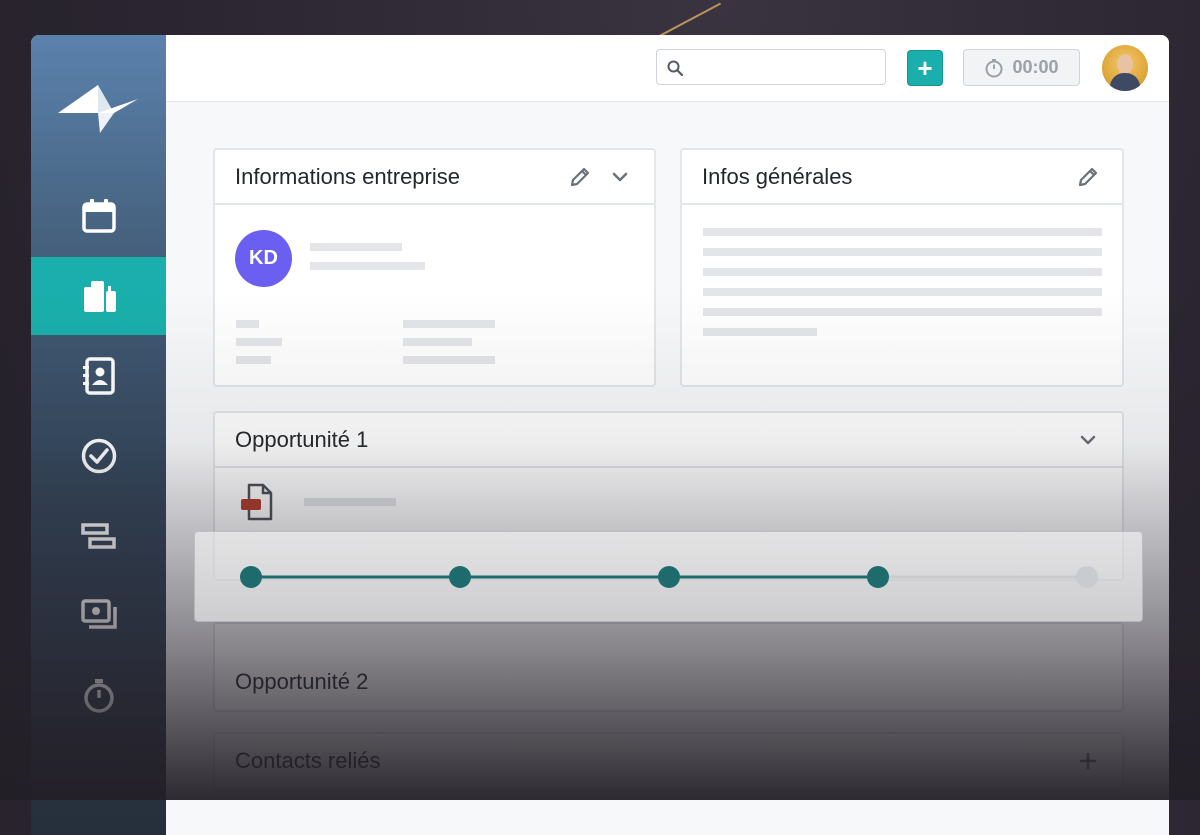  Describe the element at coordinates (777, 176) in the screenshot. I see `general-info-title: Infos générales` at that location.